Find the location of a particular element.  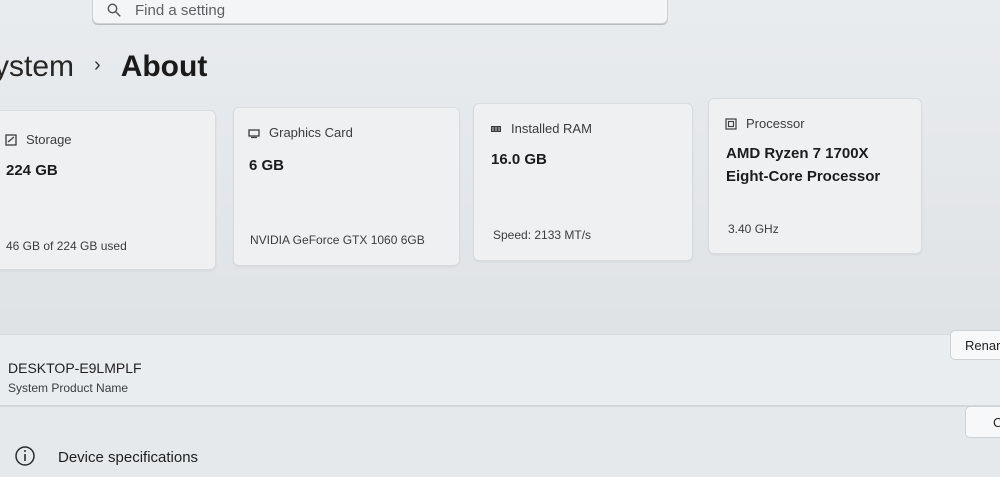

breadcrumb: ystem › About is located at coordinates (103, 67).